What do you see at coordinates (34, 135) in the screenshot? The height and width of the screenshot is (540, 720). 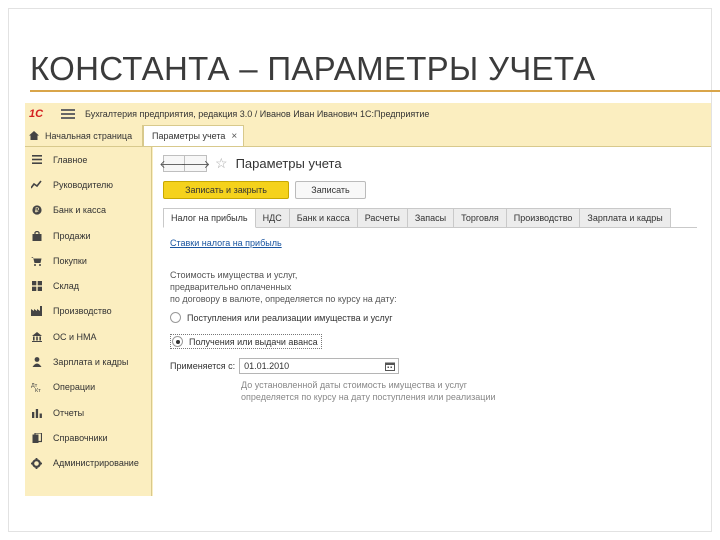 I see `home-icon` at bounding box center [34, 135].